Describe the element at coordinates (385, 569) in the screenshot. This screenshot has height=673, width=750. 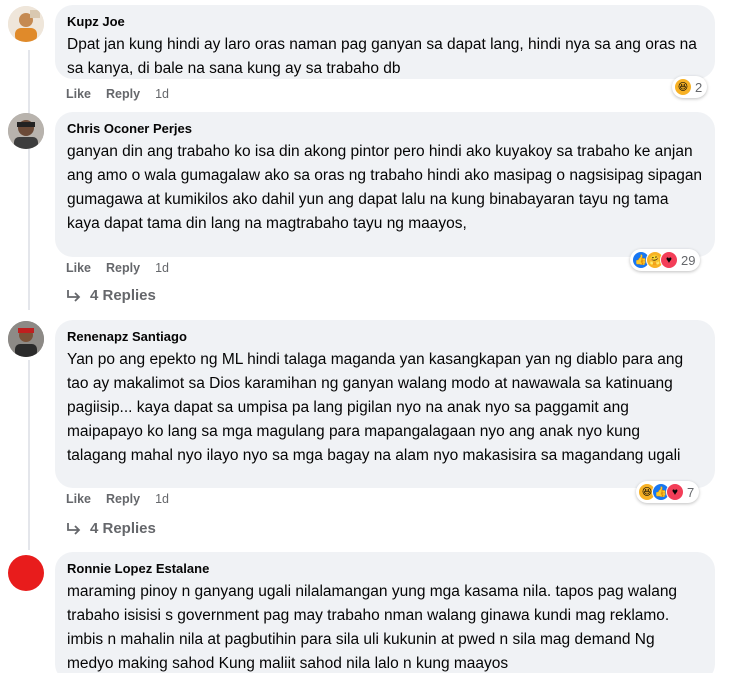
I see `comment-author: Ronnie Lopez Estalane` at that location.